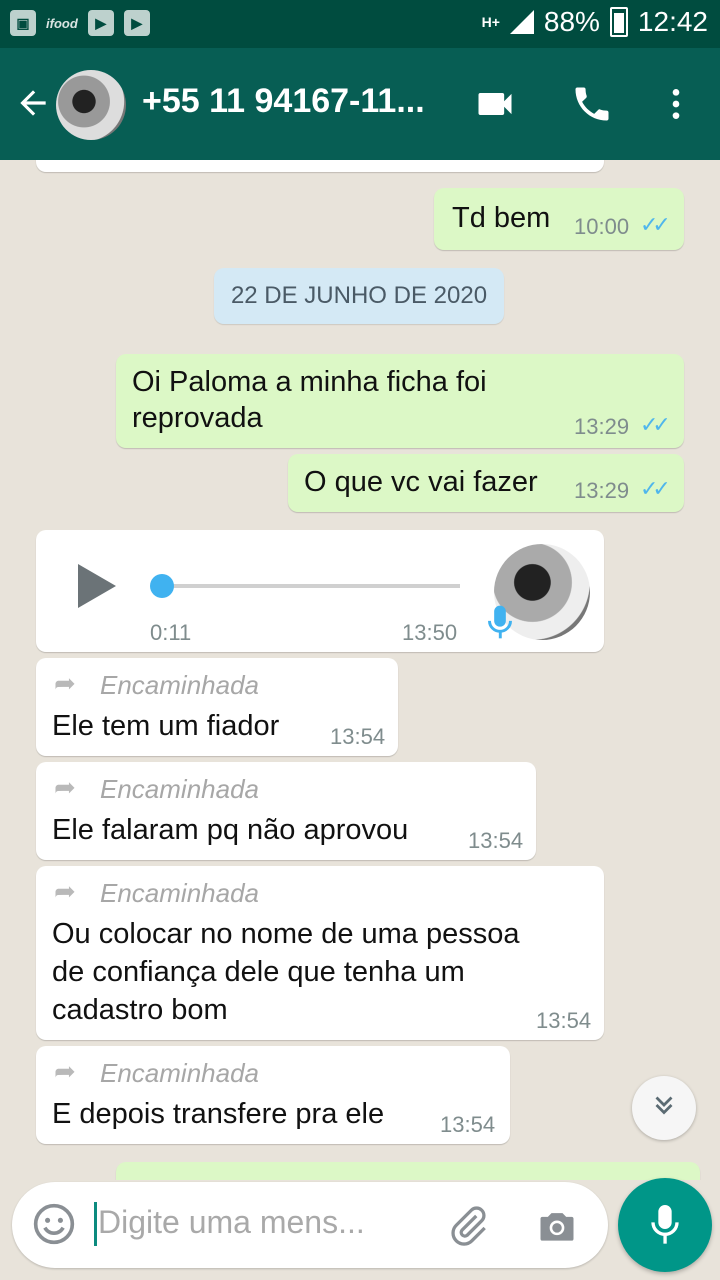  What do you see at coordinates (23, 23) in the screenshot?
I see `image-icon: ▣` at bounding box center [23, 23].